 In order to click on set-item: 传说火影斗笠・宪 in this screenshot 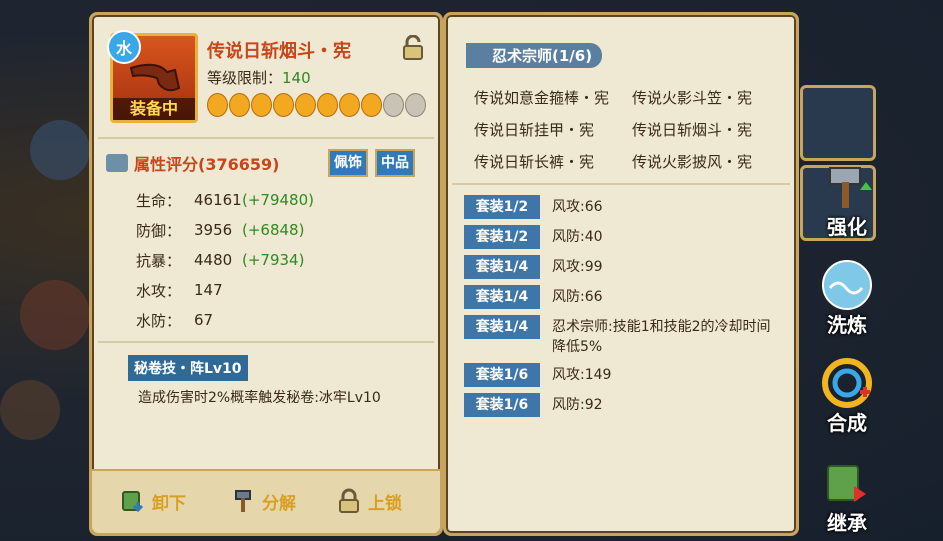, I will do `click(692, 97)`.